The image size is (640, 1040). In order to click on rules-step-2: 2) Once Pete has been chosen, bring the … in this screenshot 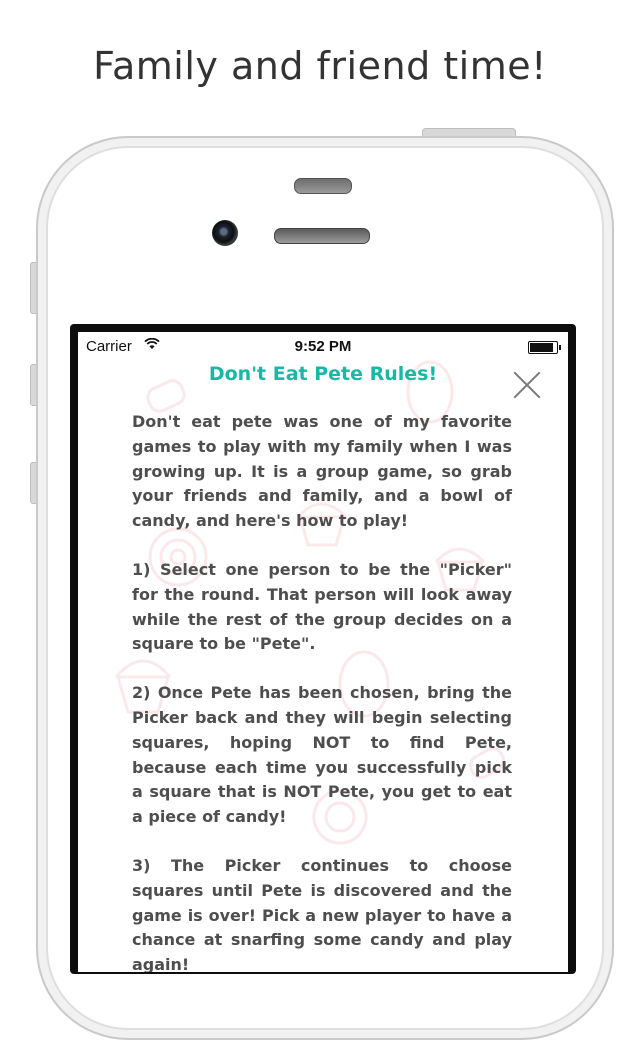, I will do `click(322, 755)`.